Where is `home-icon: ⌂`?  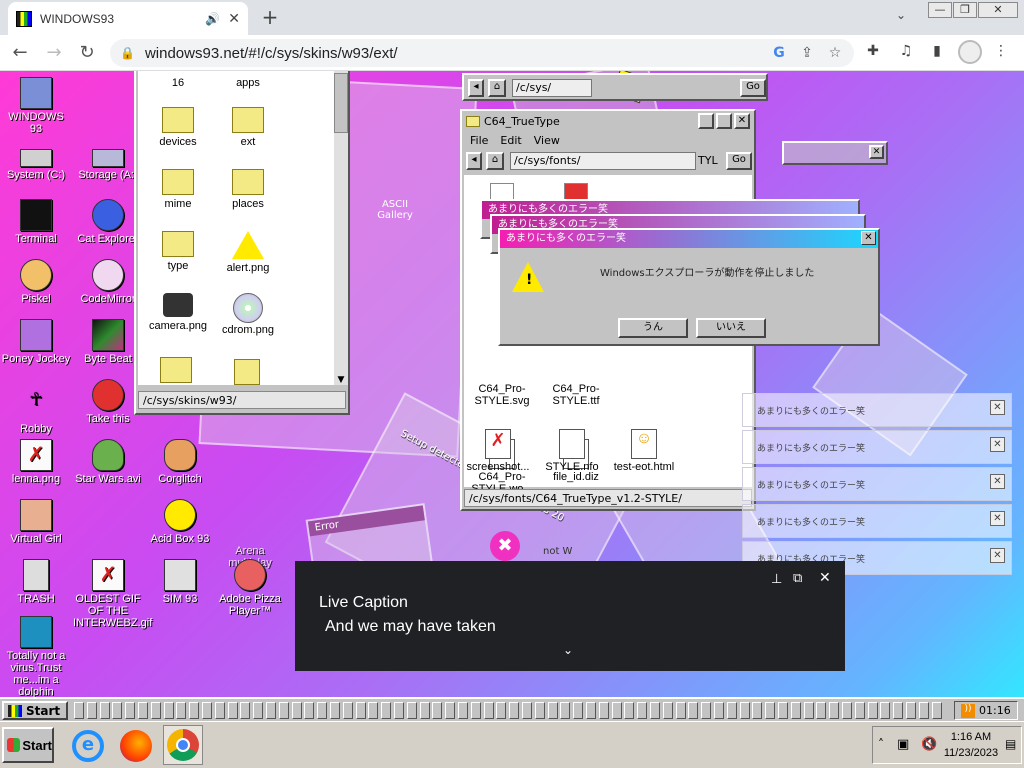
home-icon: ⌂ is located at coordinates (497, 88).